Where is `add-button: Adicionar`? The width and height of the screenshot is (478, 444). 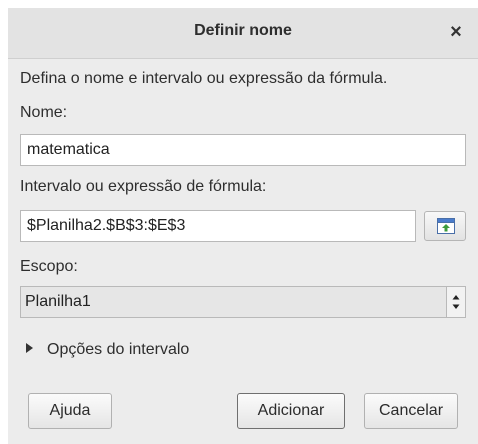 add-button: Adicionar is located at coordinates (291, 411).